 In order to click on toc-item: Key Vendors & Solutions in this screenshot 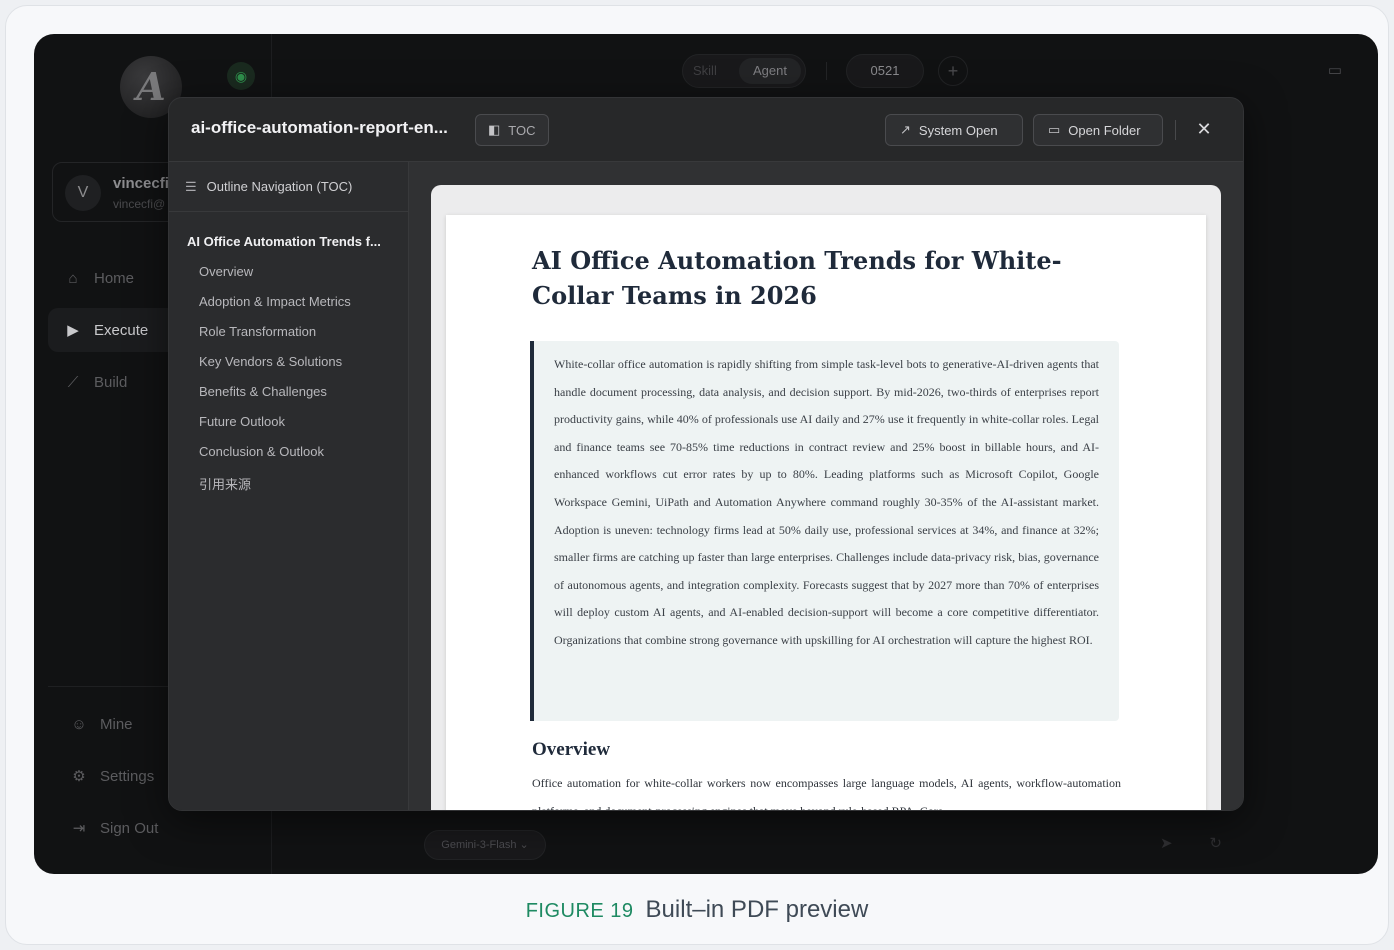, I will do `click(270, 361)`.